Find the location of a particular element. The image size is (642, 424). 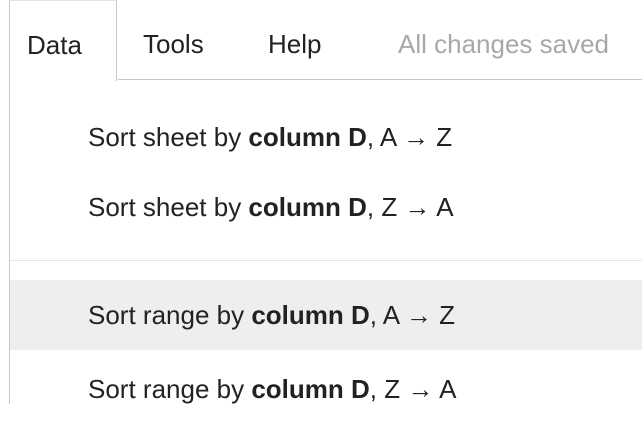

save-status: All changes saved is located at coordinates (504, 44).